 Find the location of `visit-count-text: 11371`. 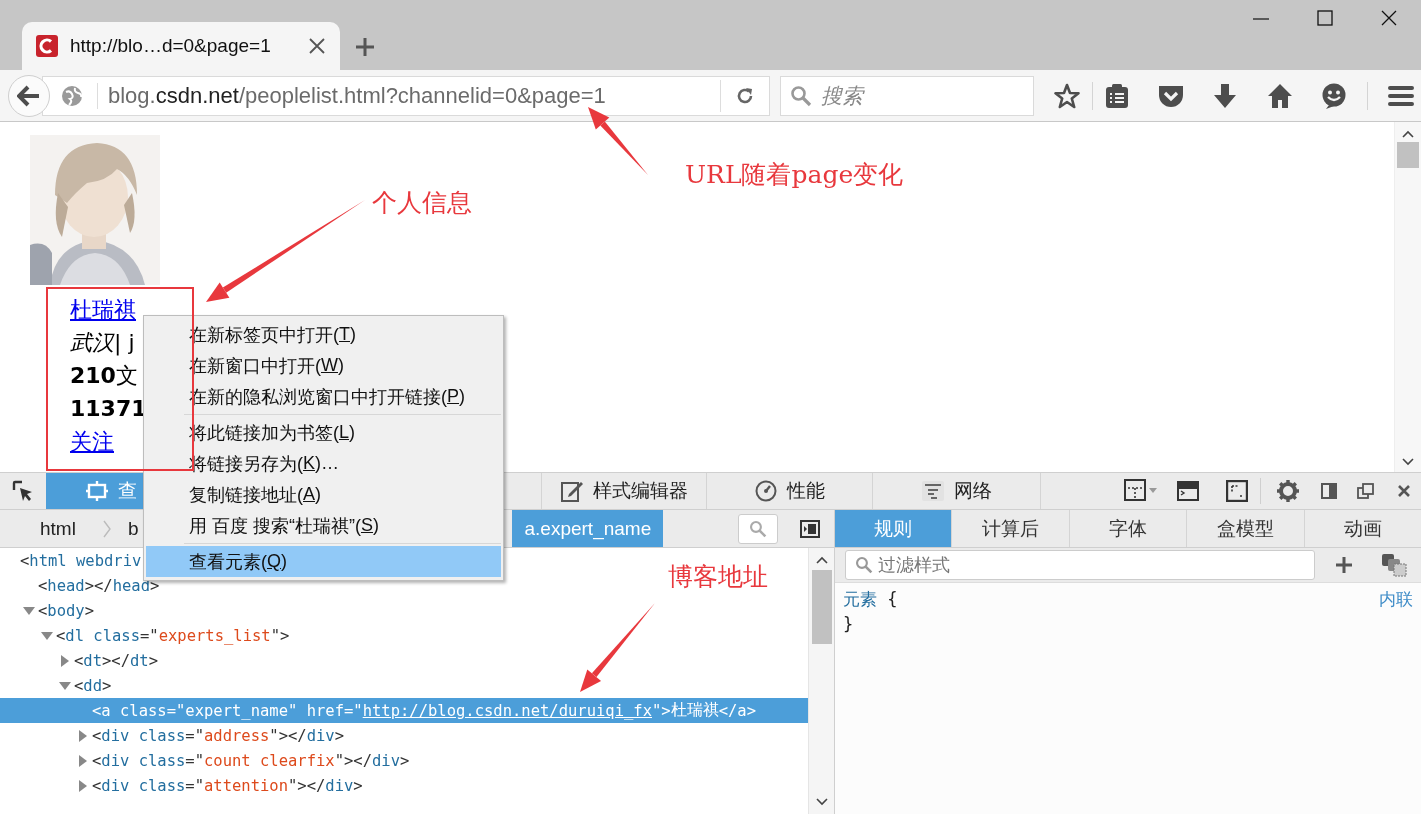

visit-count-text: 11371 is located at coordinates (108, 409).